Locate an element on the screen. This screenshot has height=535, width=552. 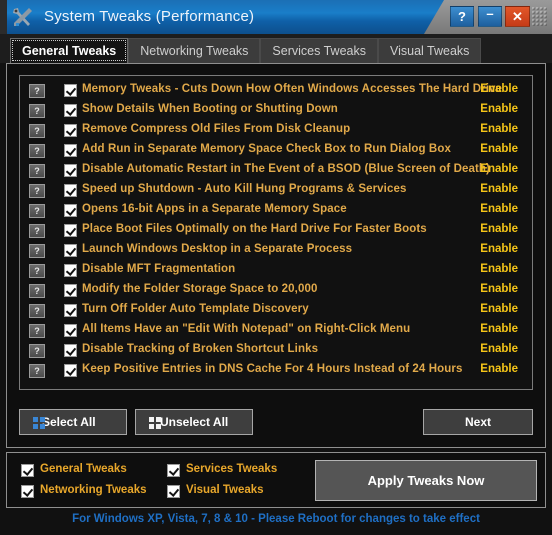
panel-button-bar: Select All Unselect All Next is located at coordinates (276, 422).